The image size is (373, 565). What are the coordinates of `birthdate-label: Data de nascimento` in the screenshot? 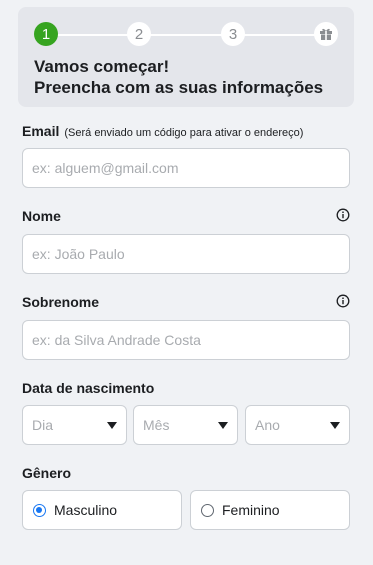 It's located at (88, 388).